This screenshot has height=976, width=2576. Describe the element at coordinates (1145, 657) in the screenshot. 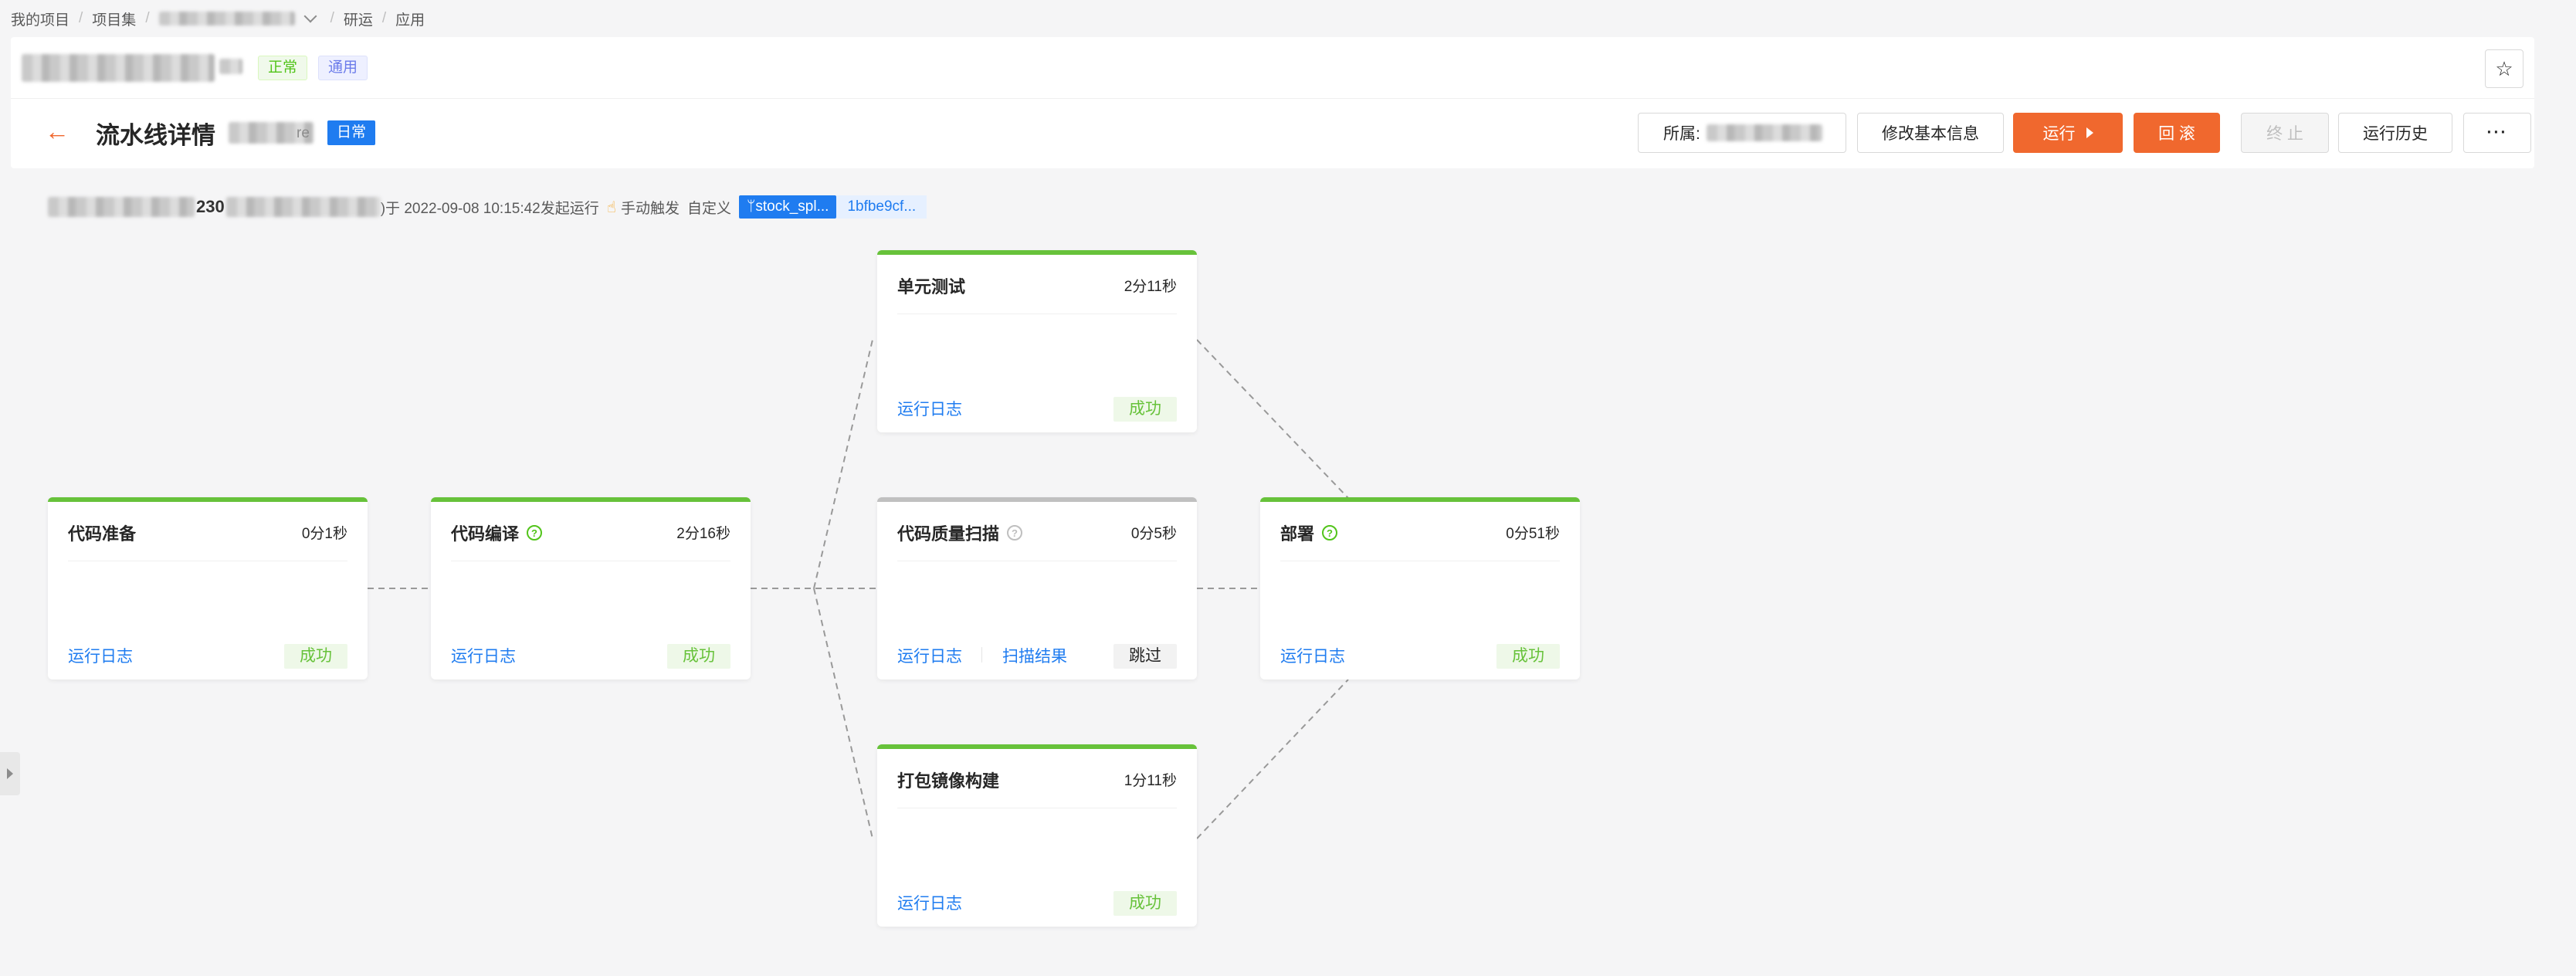

I see `status-badge: 跳过` at that location.